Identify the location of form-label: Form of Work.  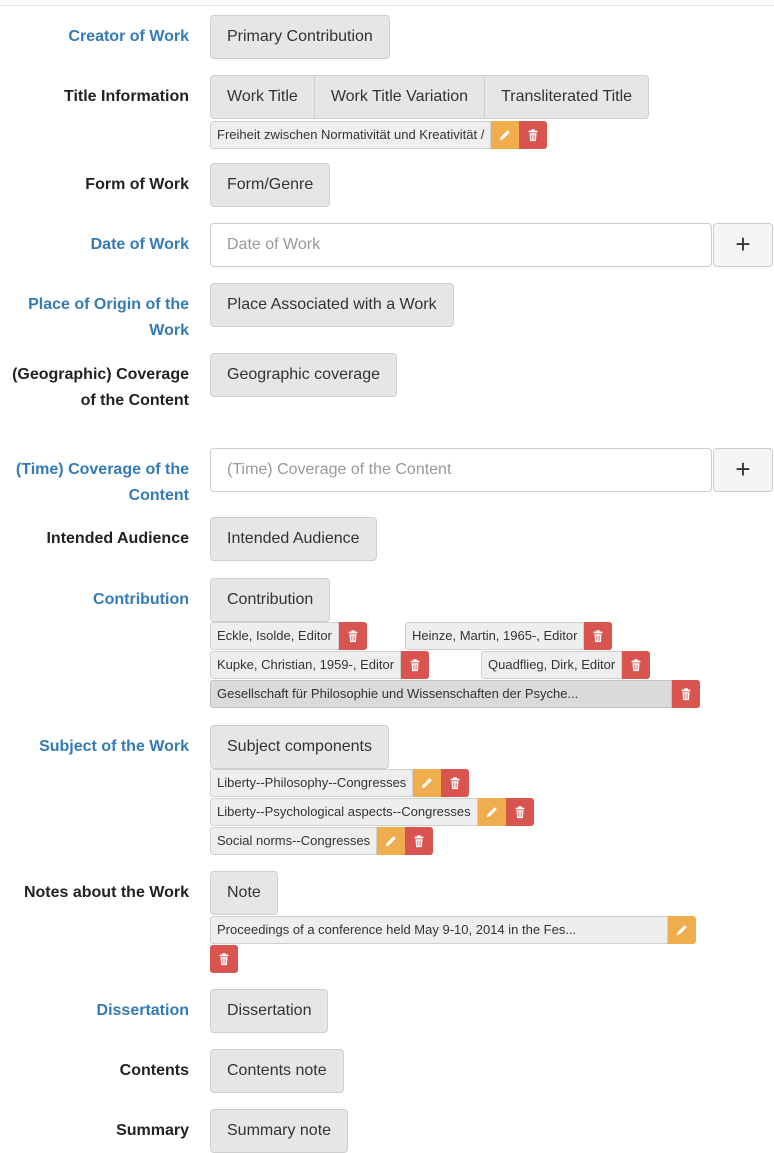
(137, 184).